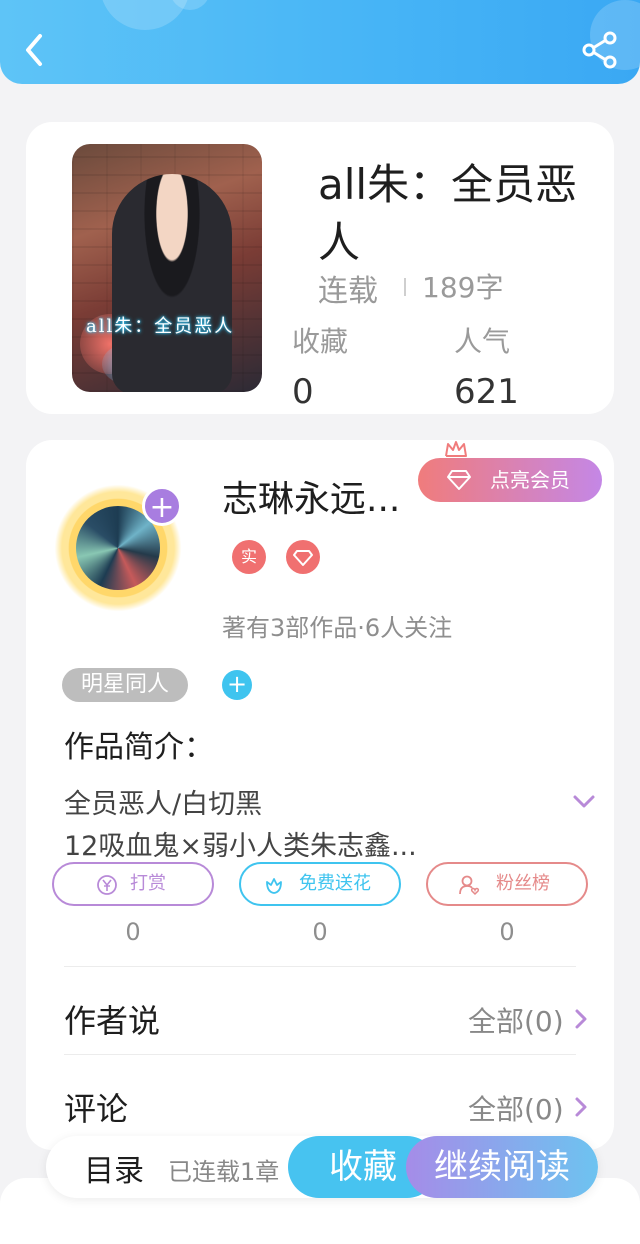 This screenshot has width=640, height=1244. What do you see at coordinates (303, 392) in the screenshot?
I see `stat-value-favorites: 0` at bounding box center [303, 392].